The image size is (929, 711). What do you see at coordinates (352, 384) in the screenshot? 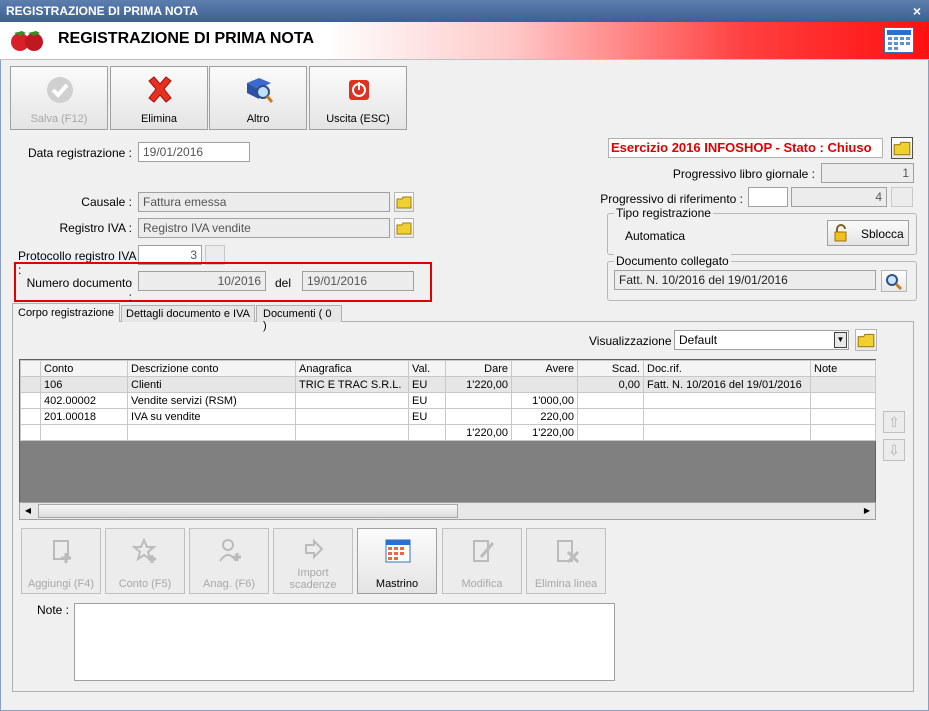
I see `table-cell: TRIC E TRAC S.R.L.` at bounding box center [352, 384].